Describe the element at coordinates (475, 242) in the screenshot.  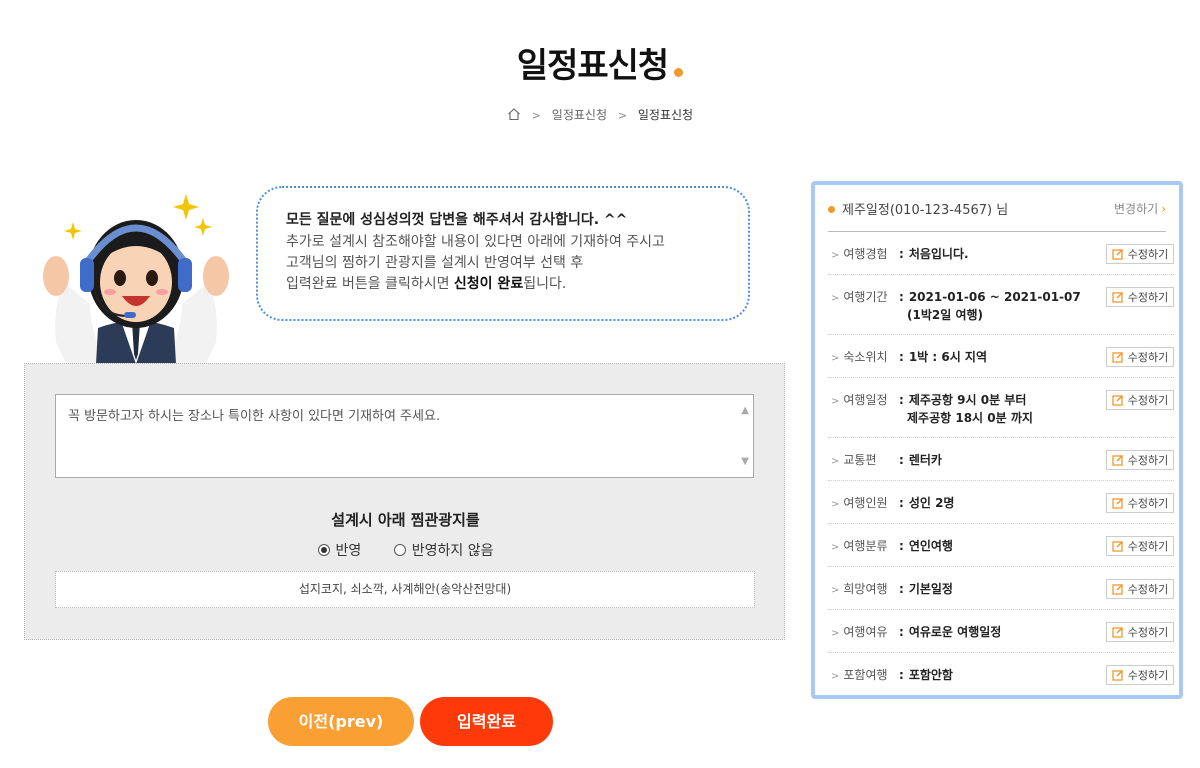
I see `bubble-line-2: 추가로 설계시 참조해야할 내용이 있다면 아래에 기재하여 주시고` at that location.